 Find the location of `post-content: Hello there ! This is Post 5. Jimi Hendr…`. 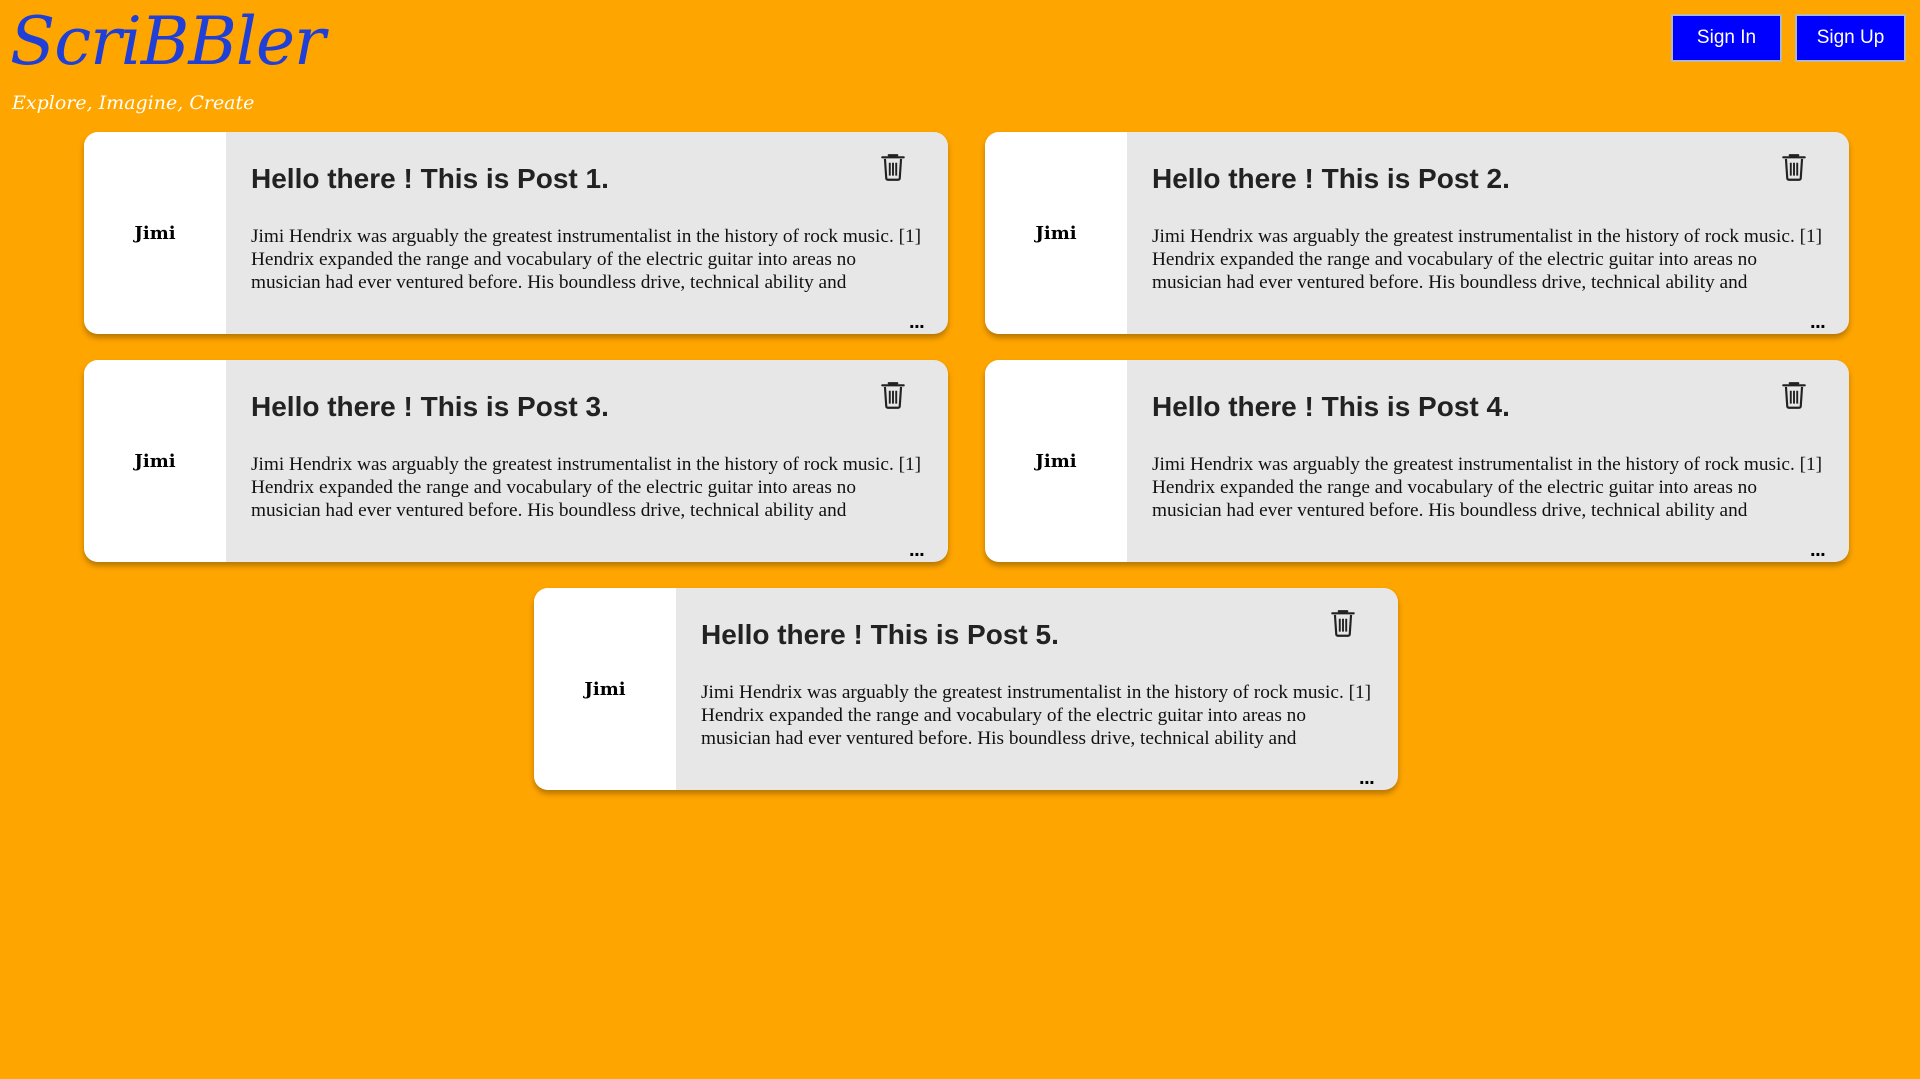

post-content: Hello there ! This is Post 5. Jimi Hendr… is located at coordinates (1037, 689).